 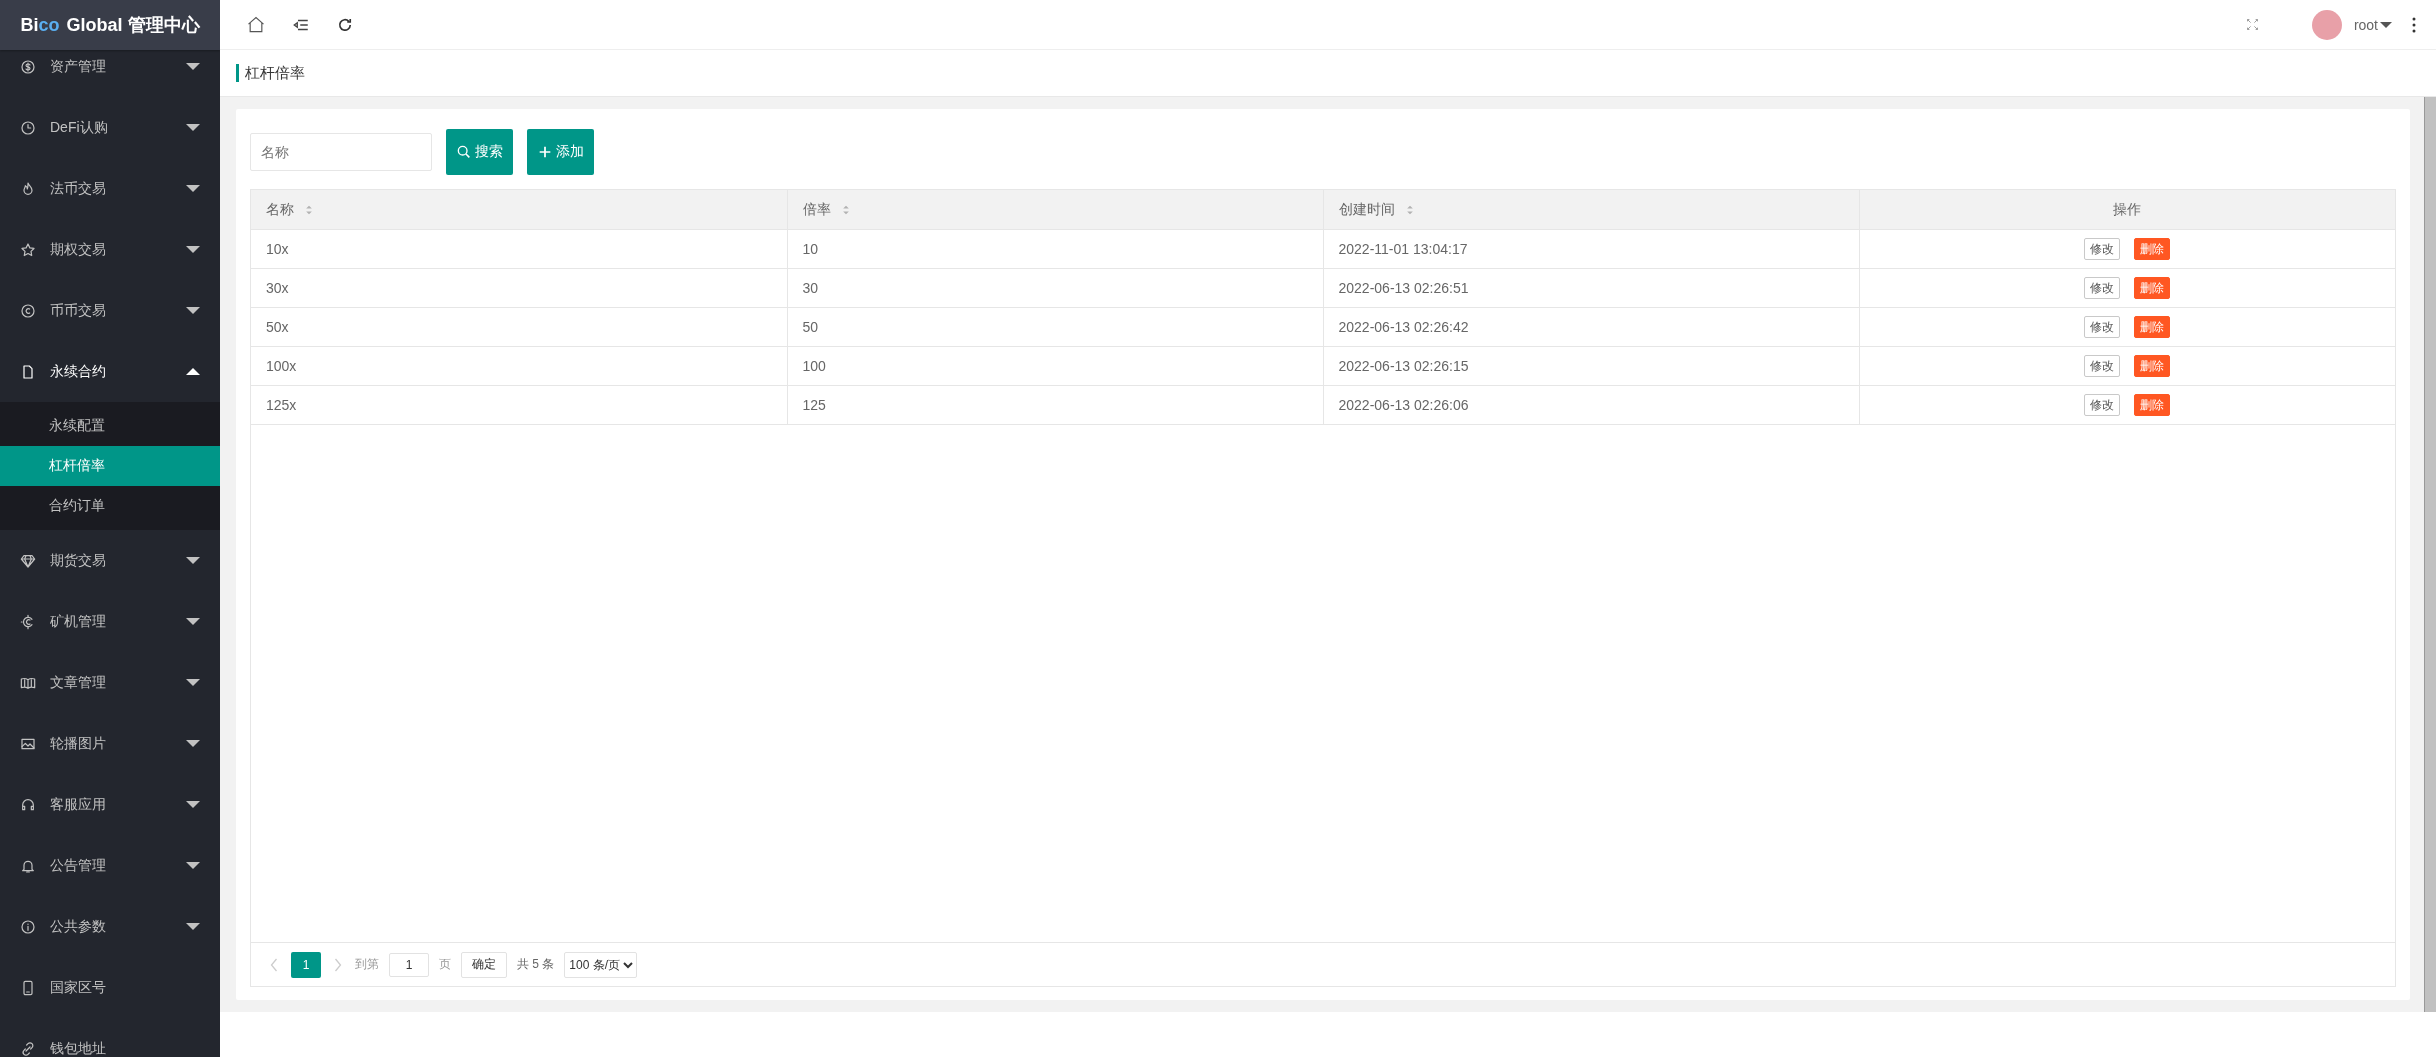 What do you see at coordinates (464, 152) in the screenshot?
I see `search-icon` at bounding box center [464, 152].